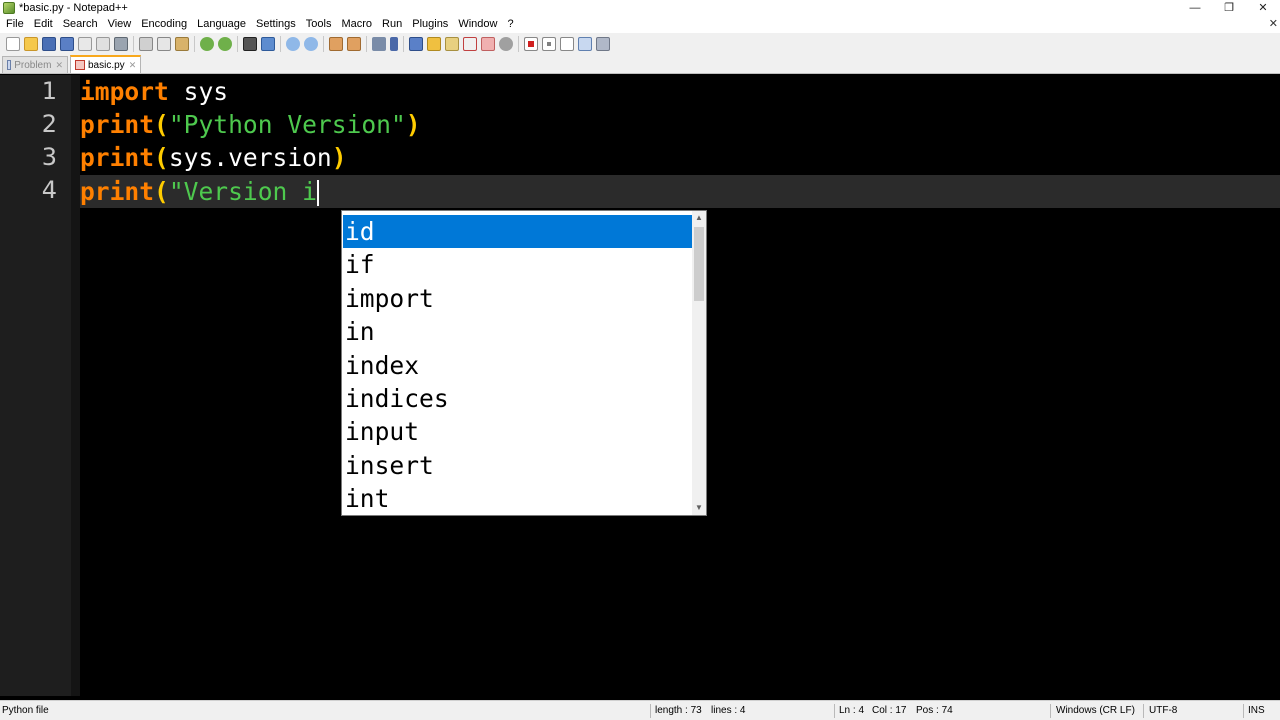  I want to click on print-icon, so click(121, 44).